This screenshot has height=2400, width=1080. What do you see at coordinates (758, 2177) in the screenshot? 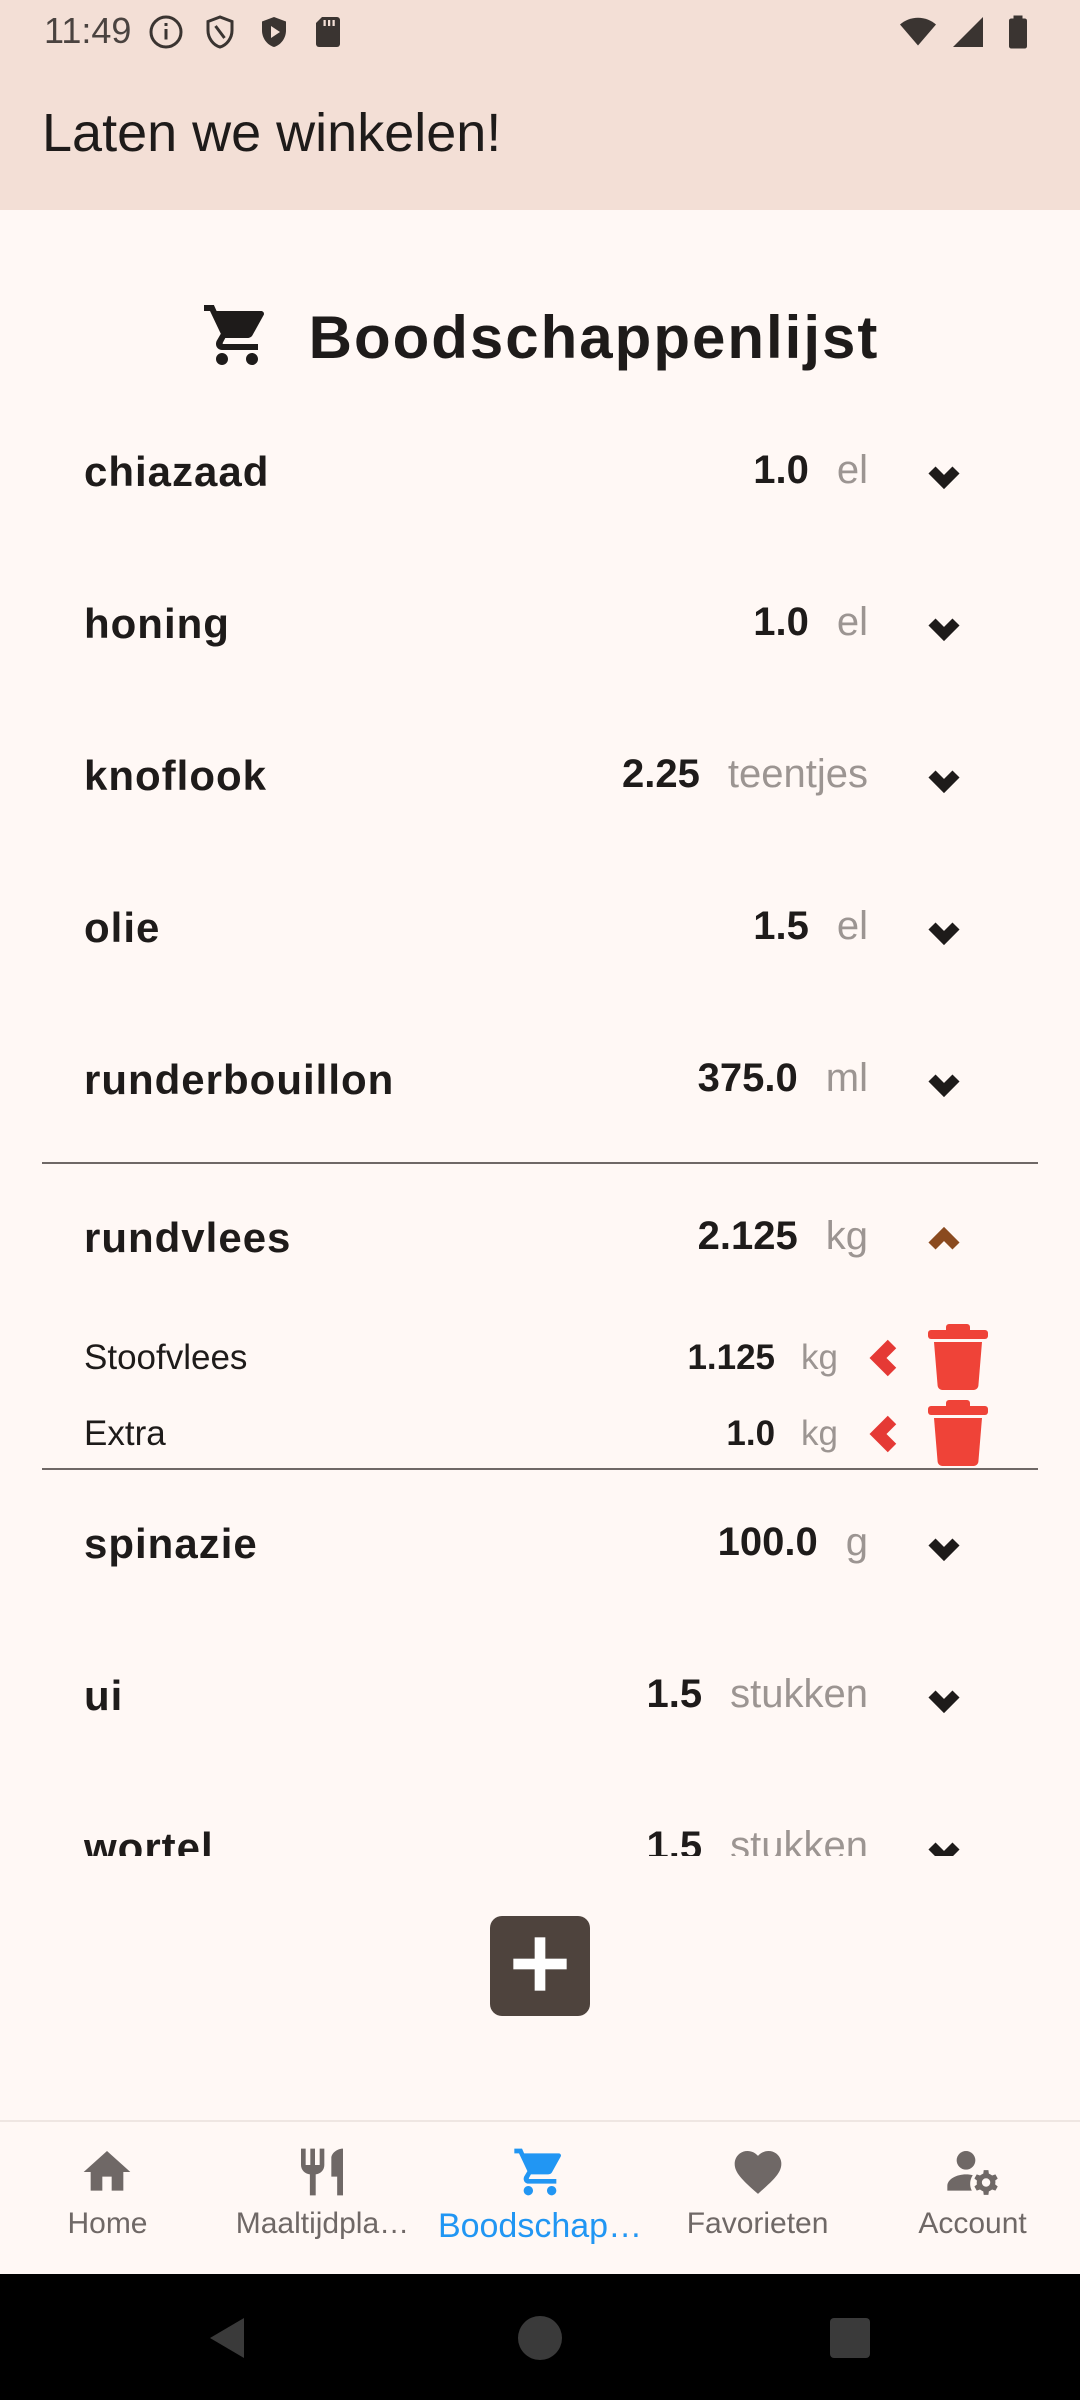
I see `heart-icon` at bounding box center [758, 2177].